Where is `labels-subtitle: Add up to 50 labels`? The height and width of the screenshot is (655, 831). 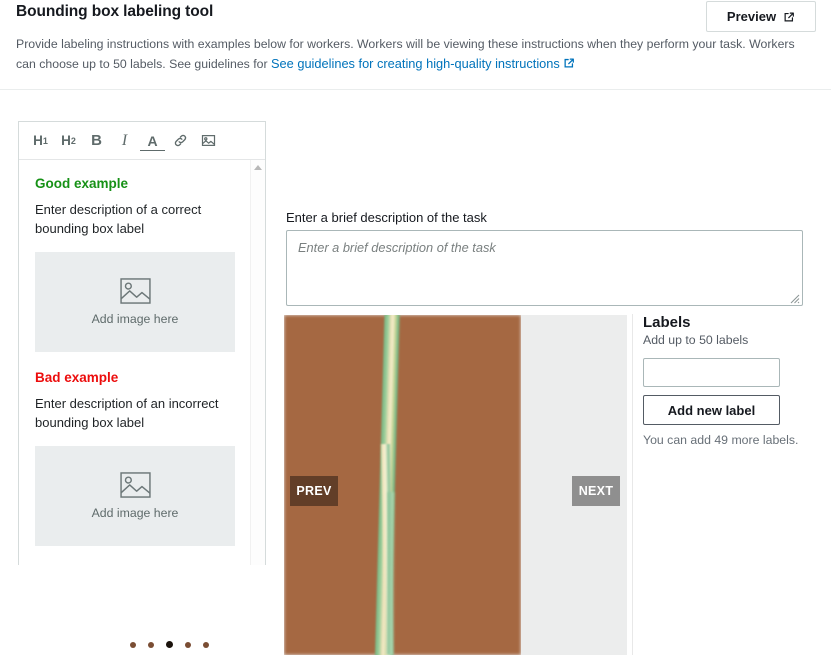 labels-subtitle: Add up to 50 labels is located at coordinates (696, 340).